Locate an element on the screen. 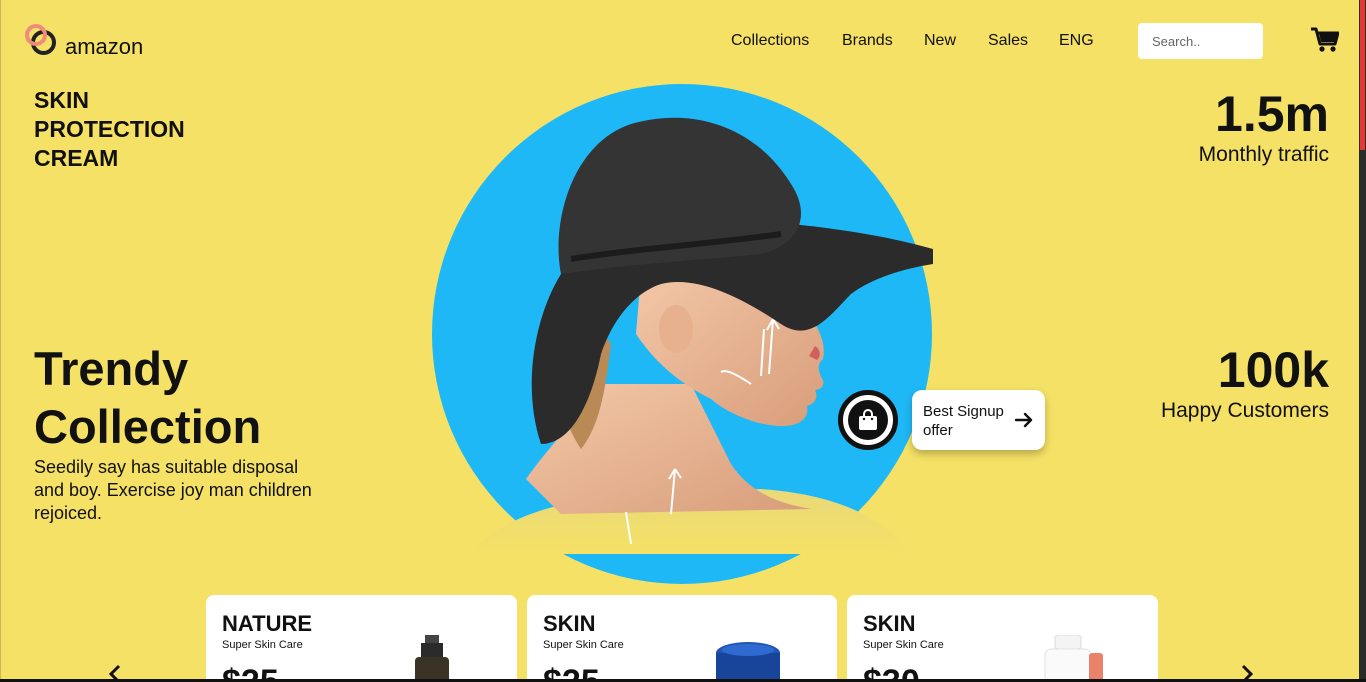 The height and width of the screenshot is (682, 1366). product-jar-image is located at coordinates (748, 660).